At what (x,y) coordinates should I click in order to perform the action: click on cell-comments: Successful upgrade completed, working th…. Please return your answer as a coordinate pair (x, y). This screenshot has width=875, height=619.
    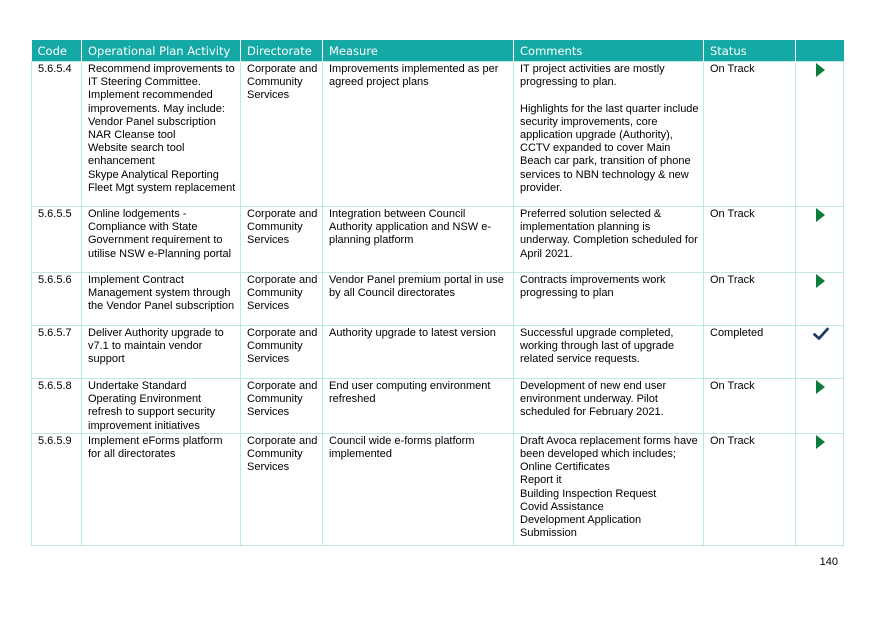
    Looking at the image, I should click on (608, 352).